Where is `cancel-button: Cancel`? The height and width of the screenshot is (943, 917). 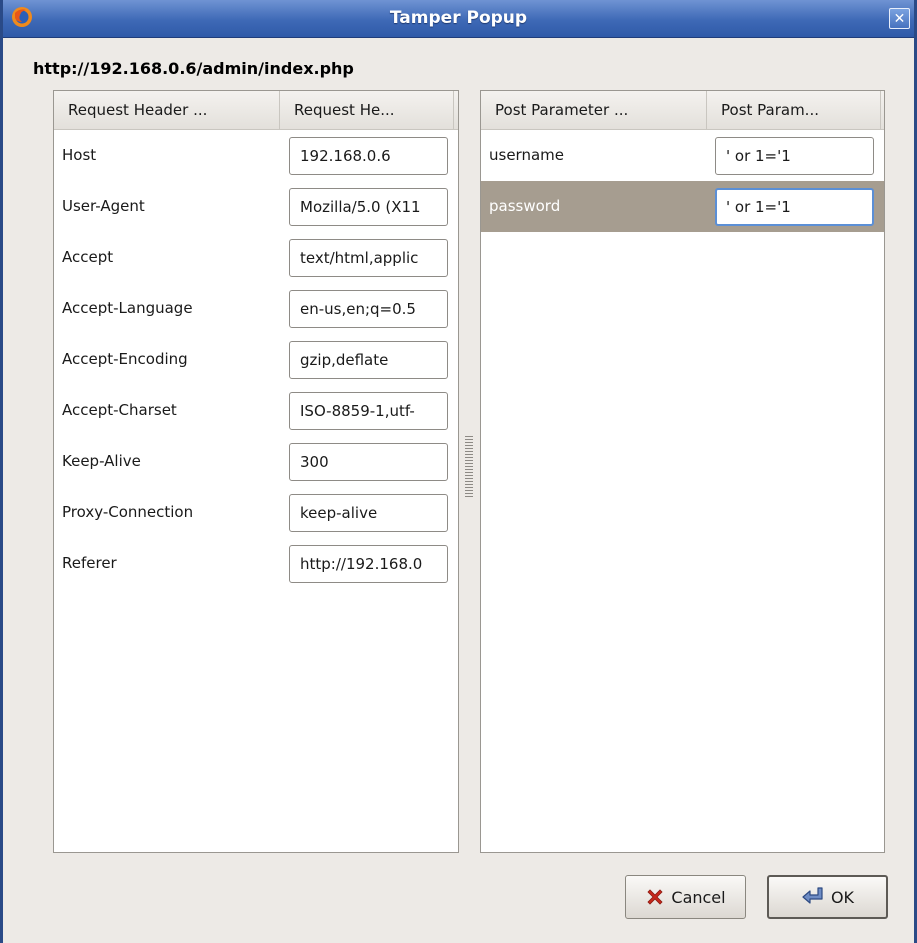
cancel-button: Cancel is located at coordinates (685, 897).